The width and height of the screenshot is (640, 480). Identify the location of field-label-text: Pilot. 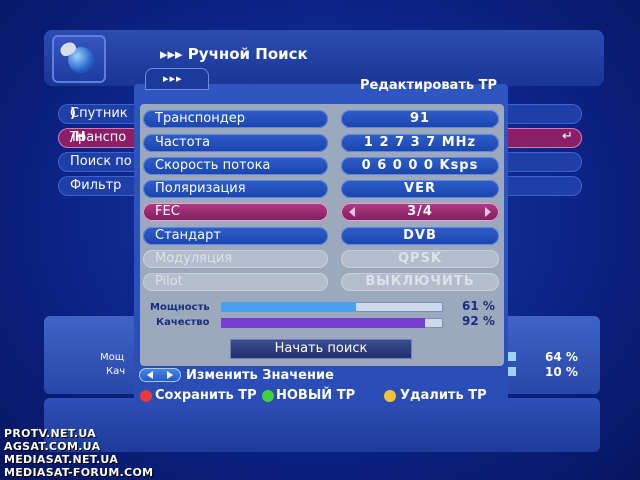
(169, 281).